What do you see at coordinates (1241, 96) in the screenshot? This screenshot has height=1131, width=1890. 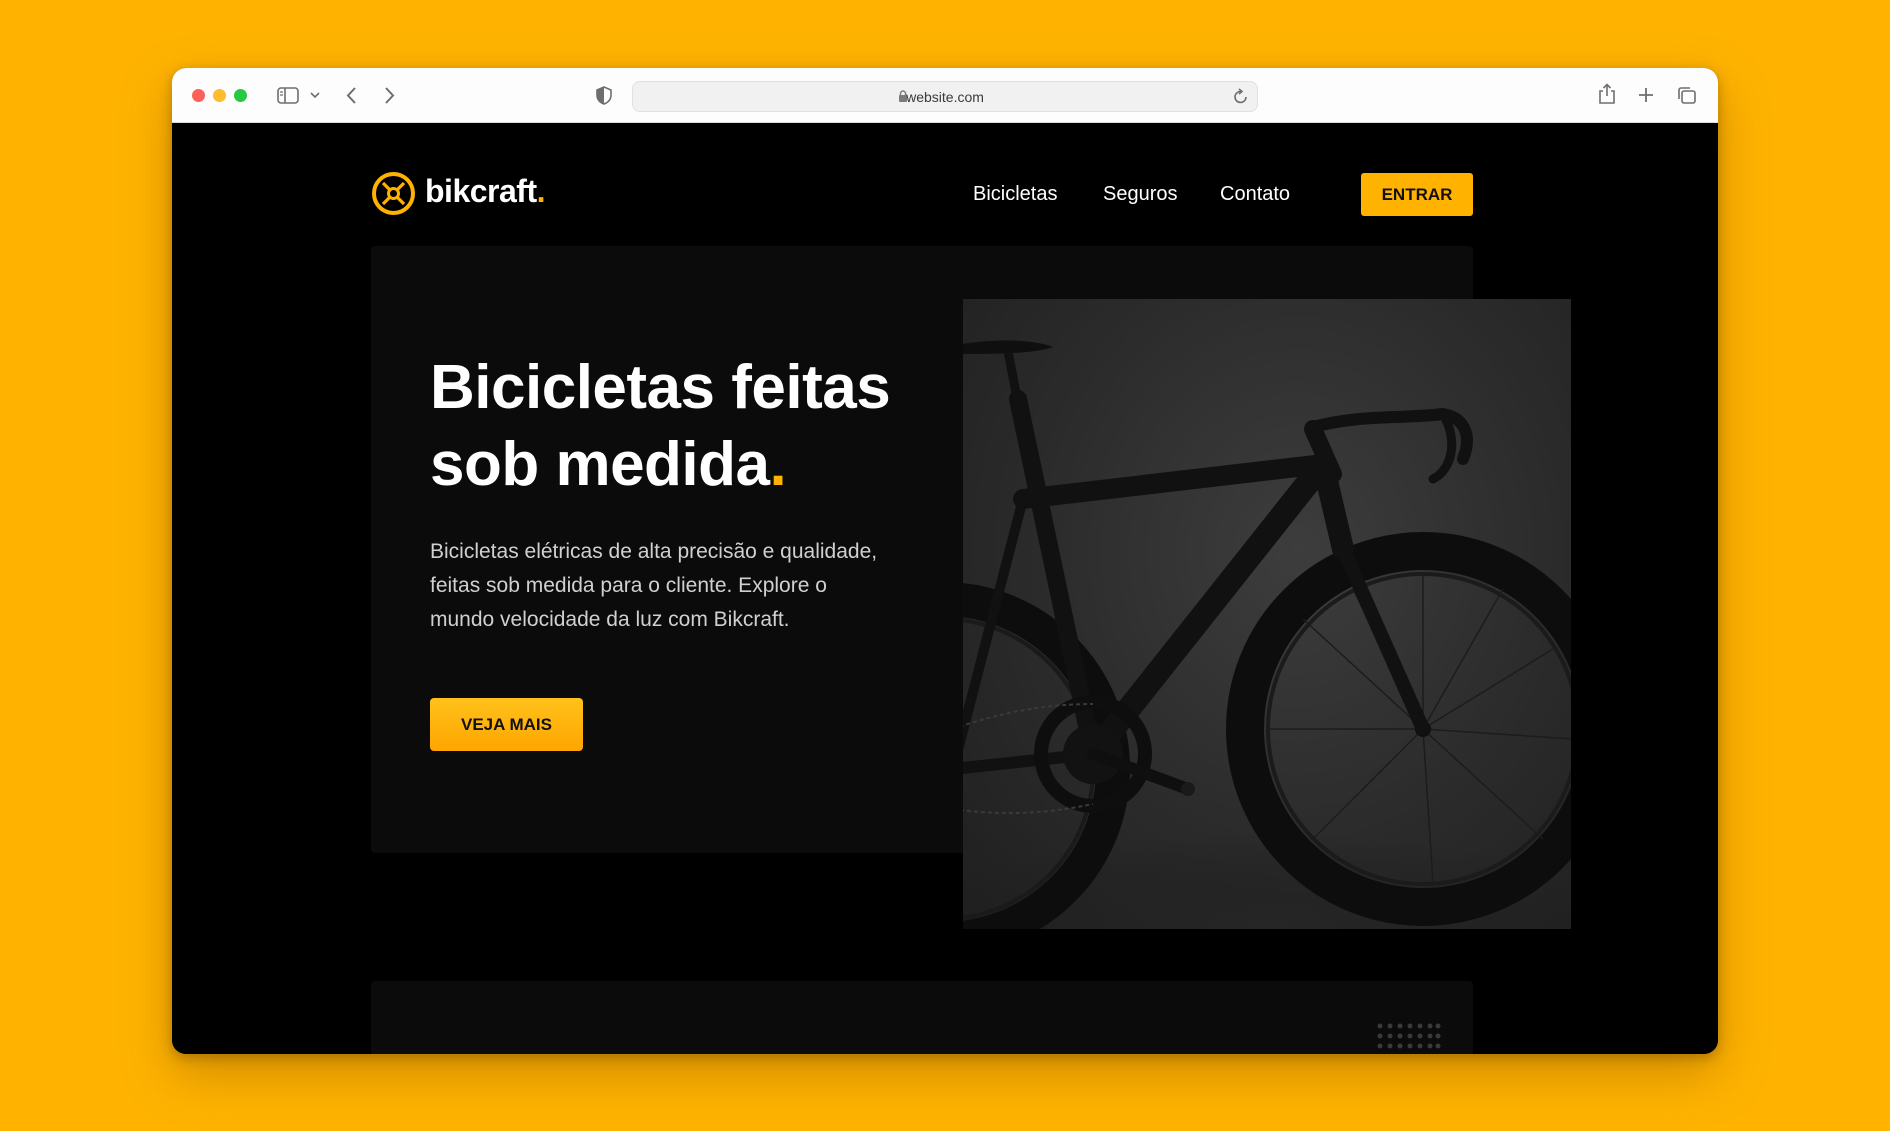 I see `reload-icon` at bounding box center [1241, 96].